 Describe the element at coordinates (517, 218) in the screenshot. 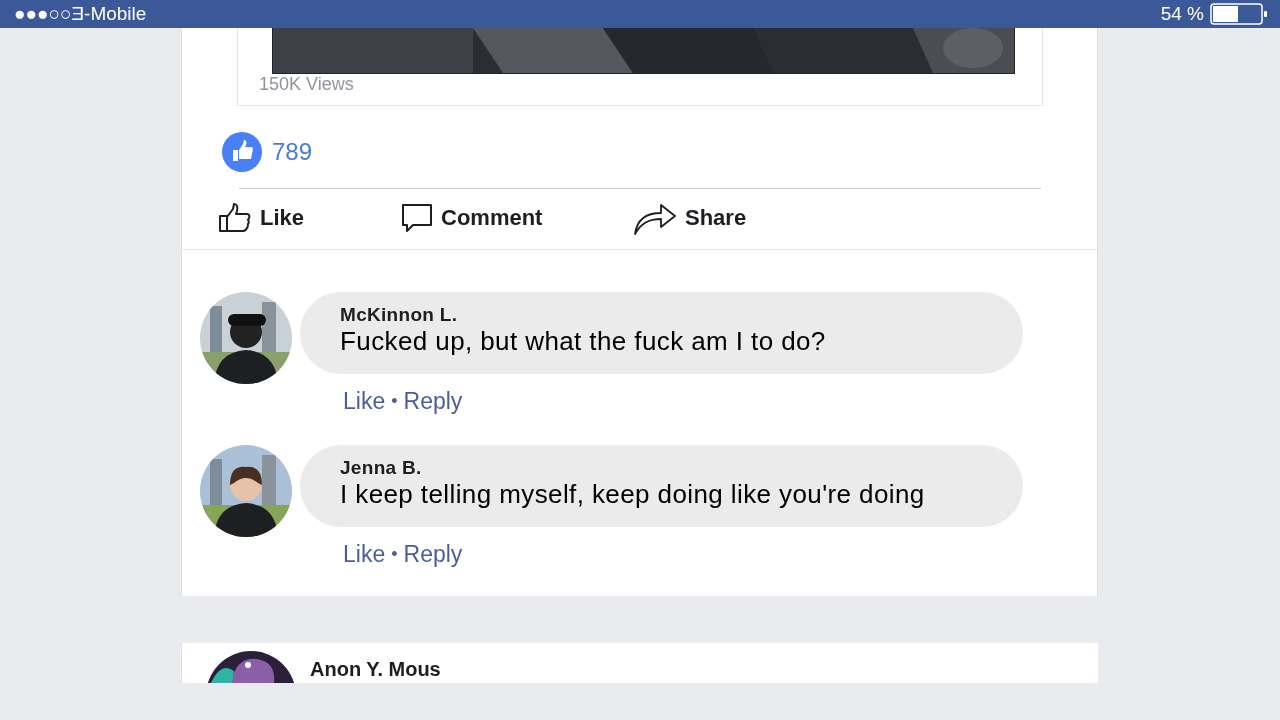

I see `comment-button: Comment` at that location.